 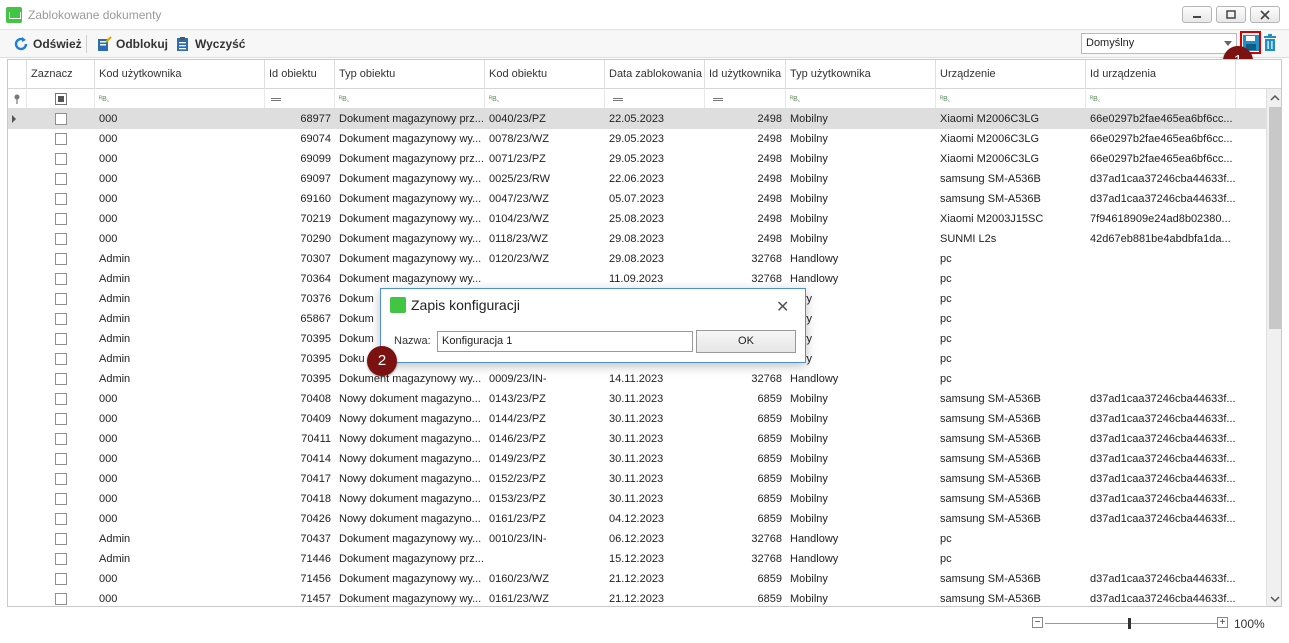 I want to click on cell-lock-date: 14.11.2023, so click(x=636, y=379).